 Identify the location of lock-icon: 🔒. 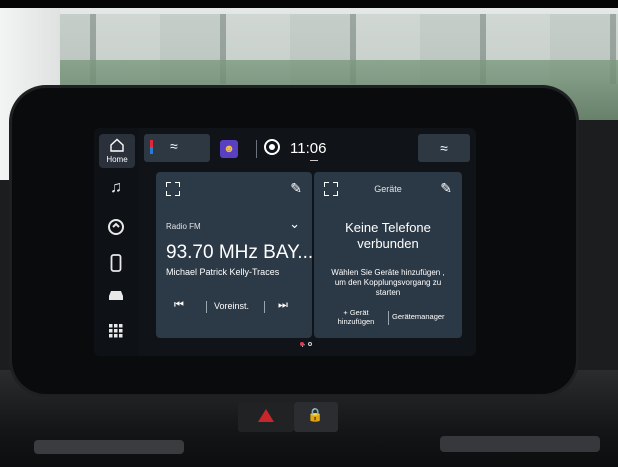
(315, 414).